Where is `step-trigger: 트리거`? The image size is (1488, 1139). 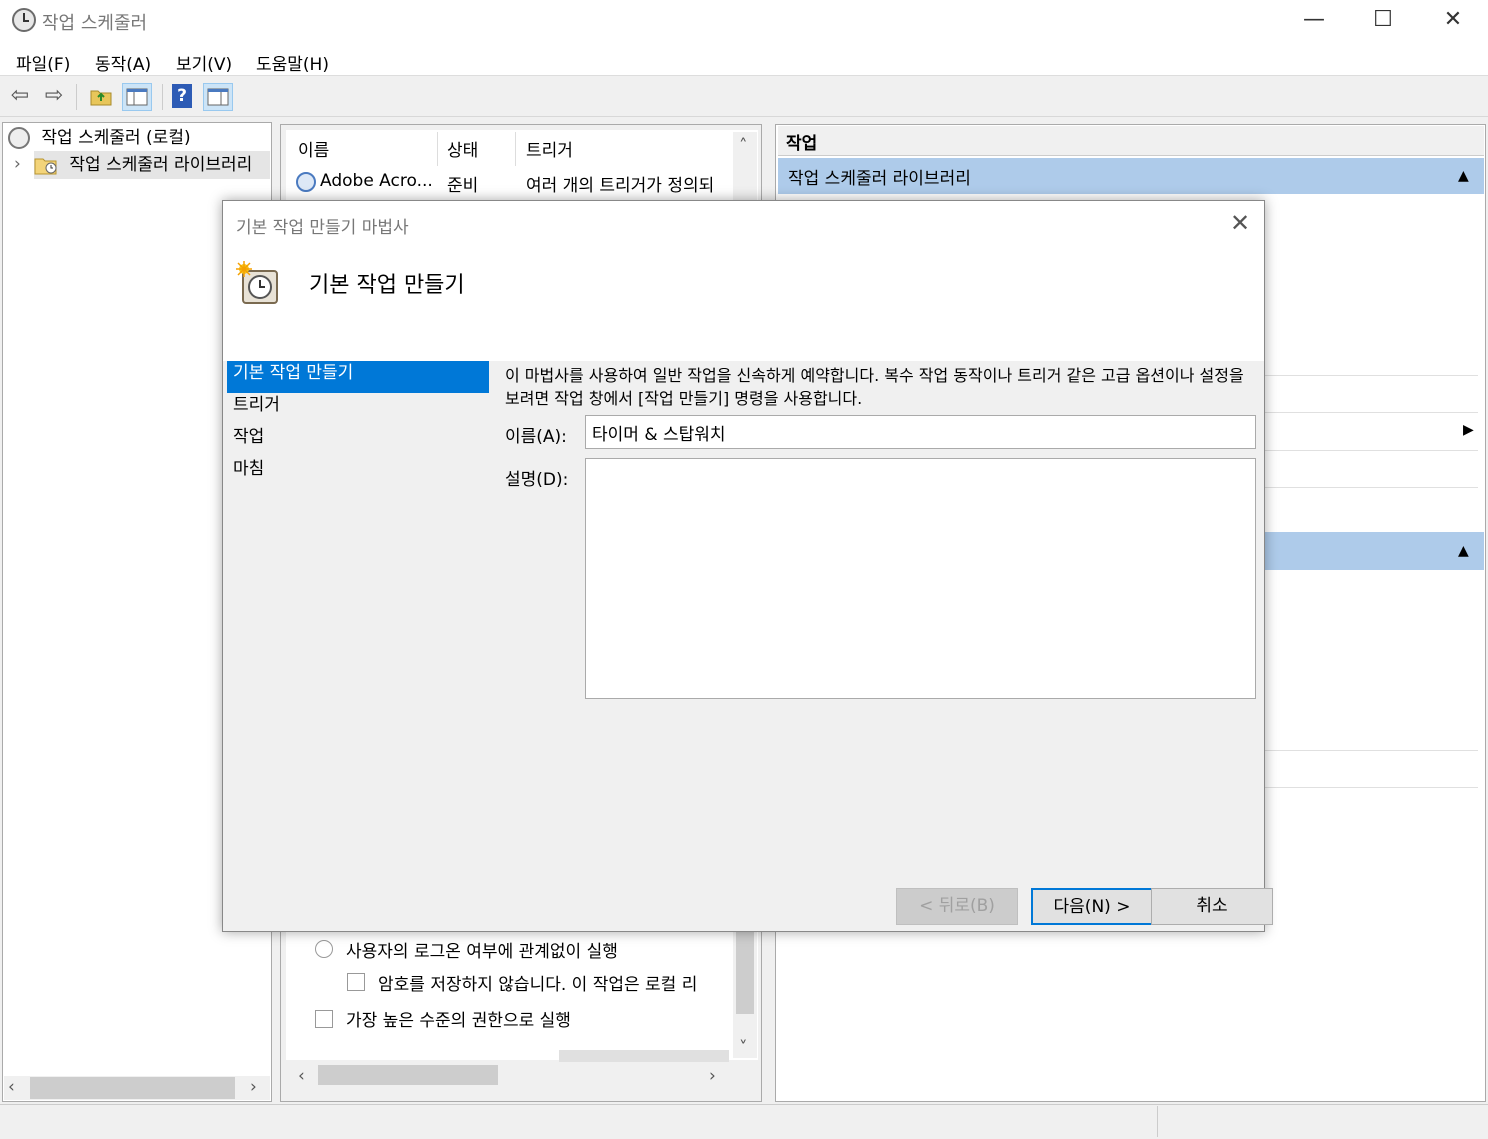
step-trigger: 트리거 is located at coordinates (358, 409).